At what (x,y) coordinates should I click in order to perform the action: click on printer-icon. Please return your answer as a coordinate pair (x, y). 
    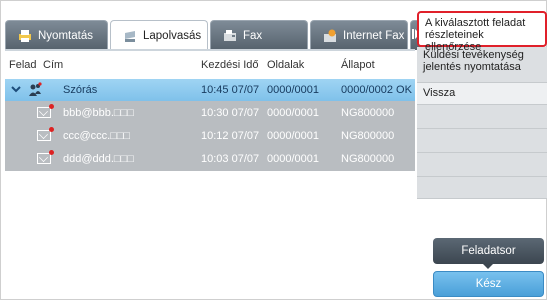
    Looking at the image, I should click on (25, 36).